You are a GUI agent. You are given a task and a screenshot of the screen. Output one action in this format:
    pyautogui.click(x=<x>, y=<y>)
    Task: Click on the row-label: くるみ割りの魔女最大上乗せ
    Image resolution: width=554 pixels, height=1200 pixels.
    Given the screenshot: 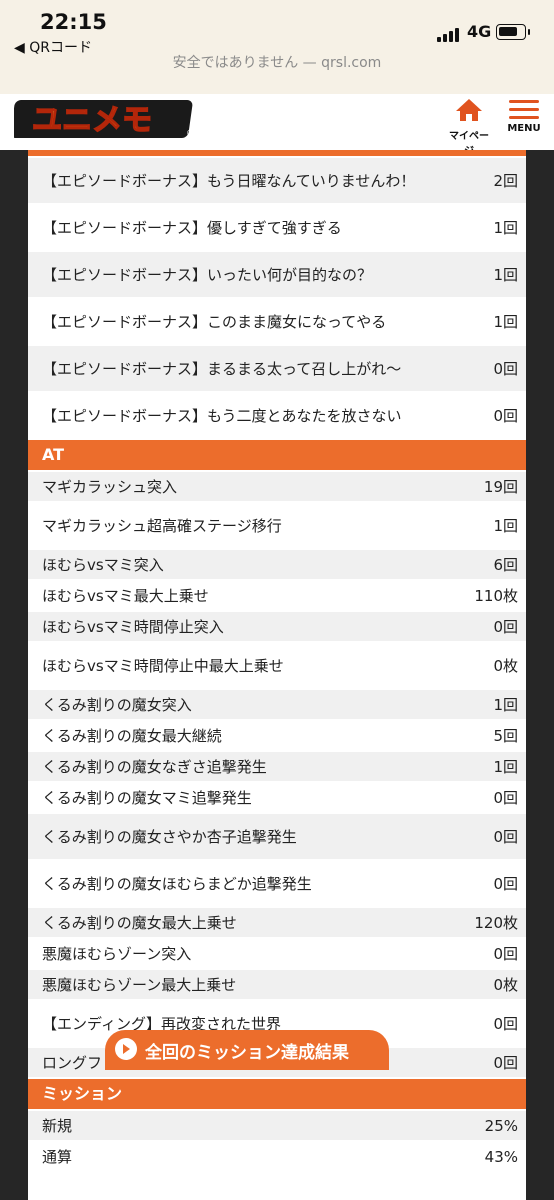 What is the action you would take?
    pyautogui.click(x=139, y=922)
    